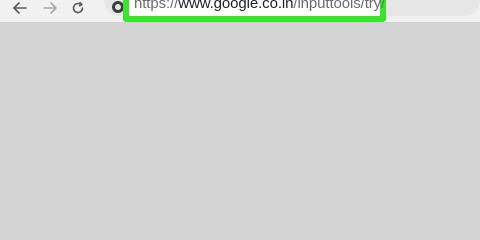  I want to click on url-path: /inputtools/try/, so click(339, 6).